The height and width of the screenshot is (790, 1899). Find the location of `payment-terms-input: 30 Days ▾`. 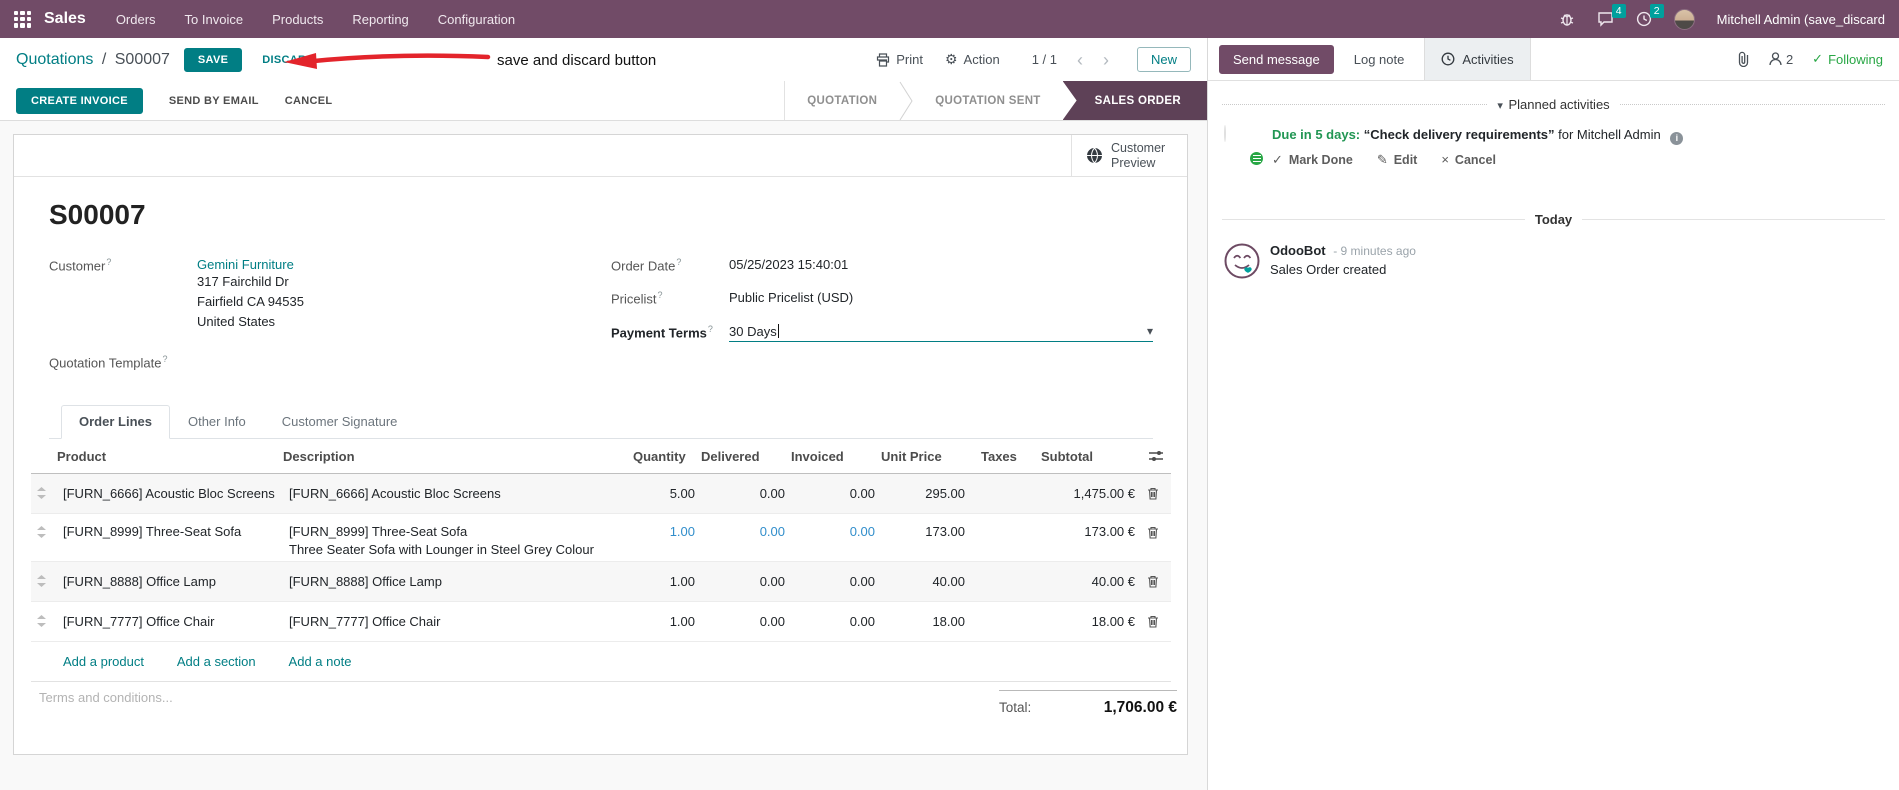

payment-terms-input: 30 Days ▾ is located at coordinates (941, 333).